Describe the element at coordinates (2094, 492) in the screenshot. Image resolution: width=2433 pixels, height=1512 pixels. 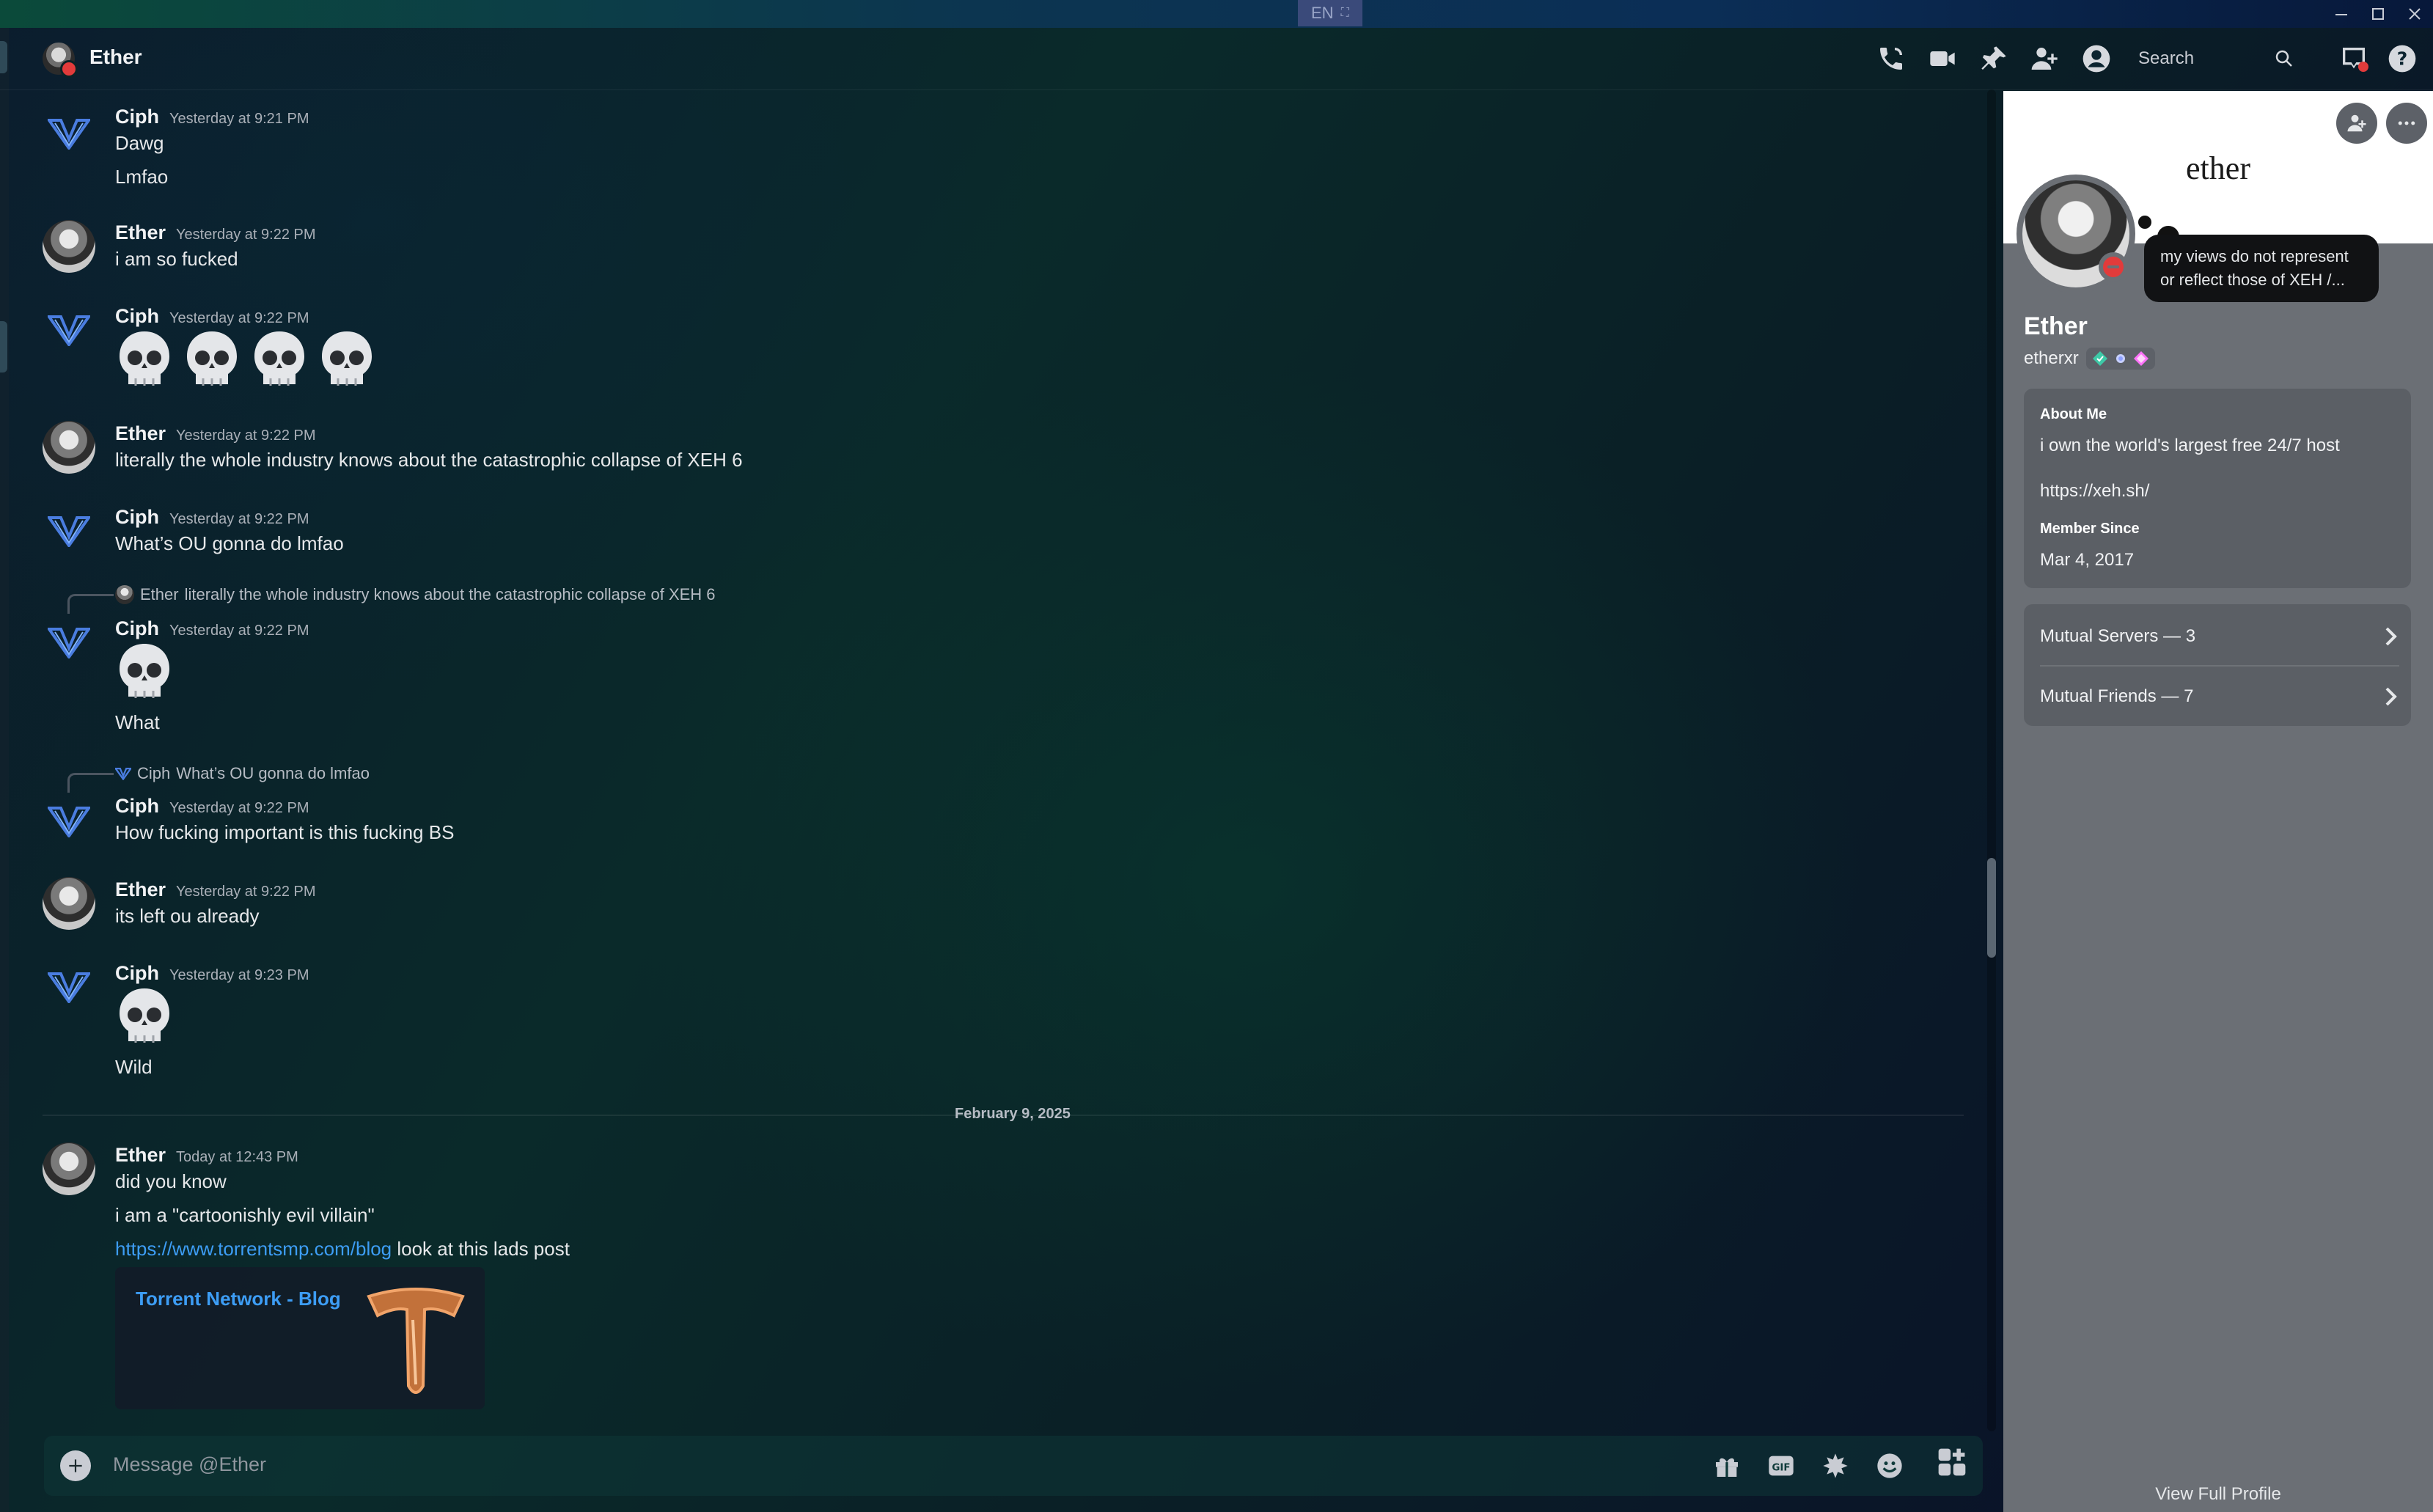
I see `about-me-link: https://xeh.sh/` at that location.